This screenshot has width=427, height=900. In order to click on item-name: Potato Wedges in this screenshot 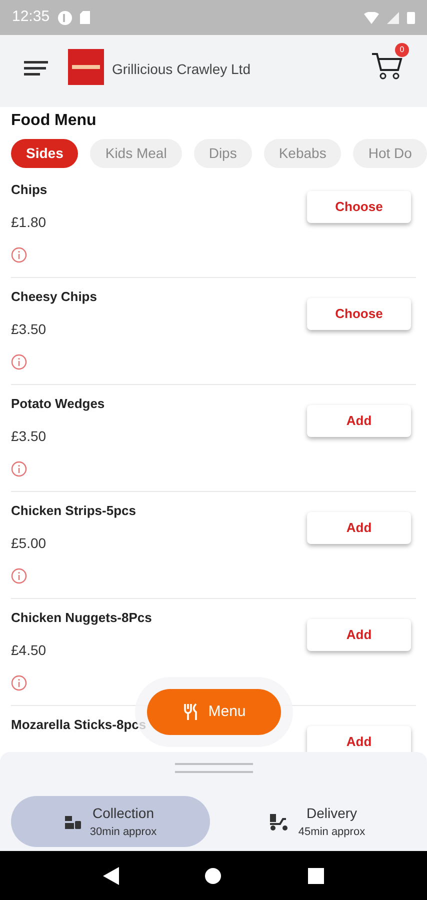, I will do `click(58, 404)`.